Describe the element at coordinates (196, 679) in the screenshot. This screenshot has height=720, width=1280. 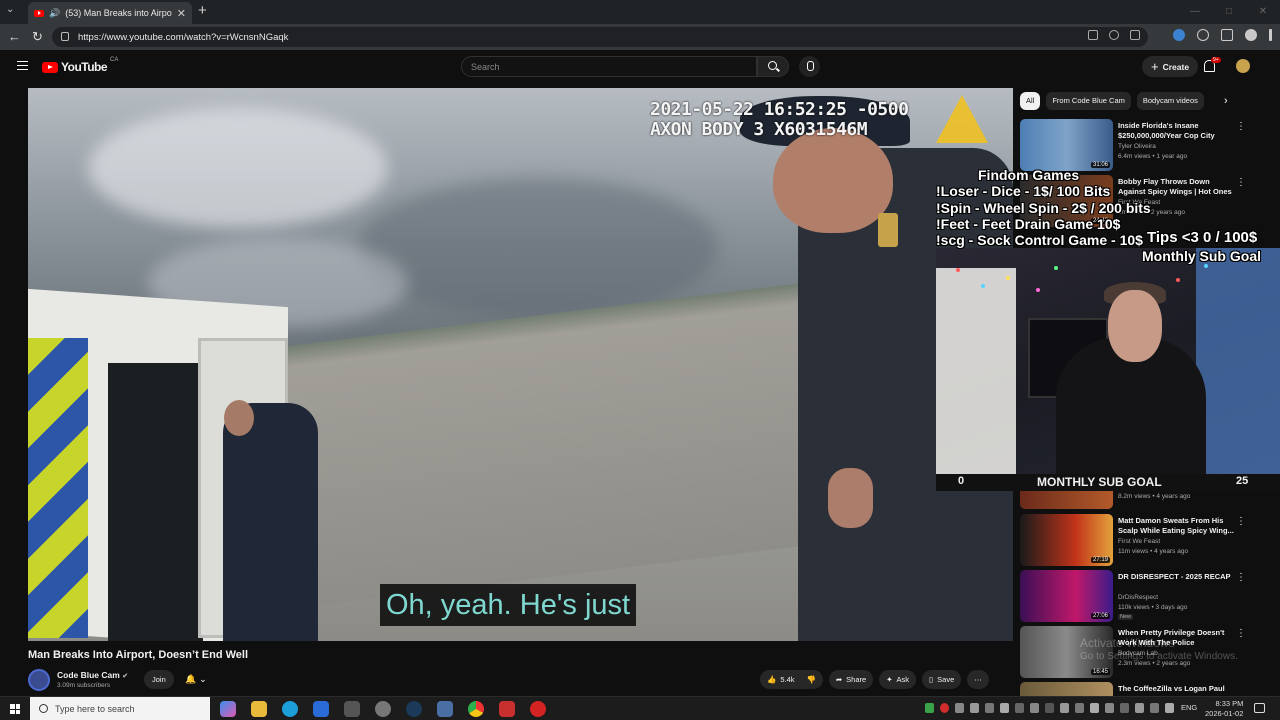
I see `subscription-bell-icon: 🔔 ⌄` at that location.